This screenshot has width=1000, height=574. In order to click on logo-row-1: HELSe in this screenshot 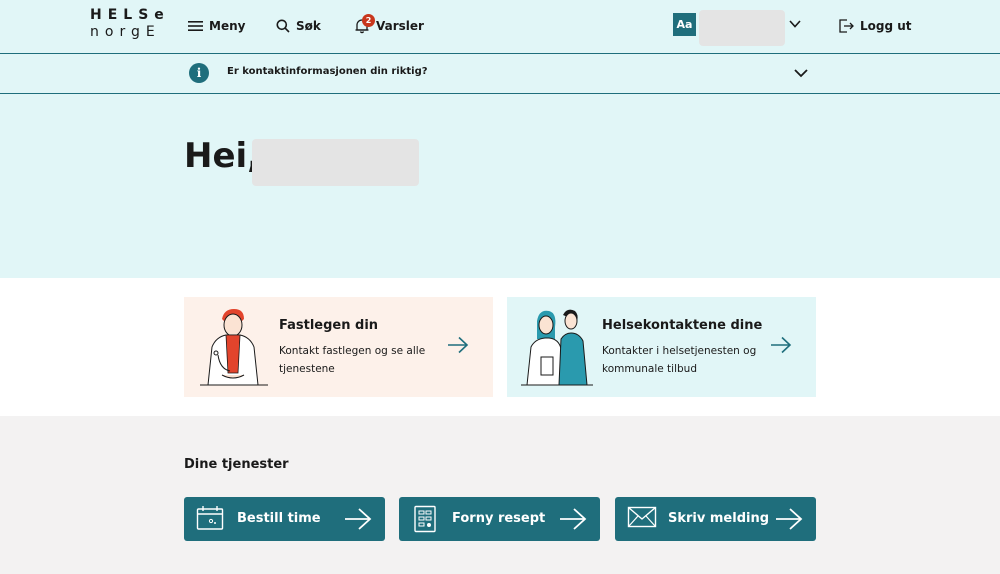, I will do `click(130, 15)`.